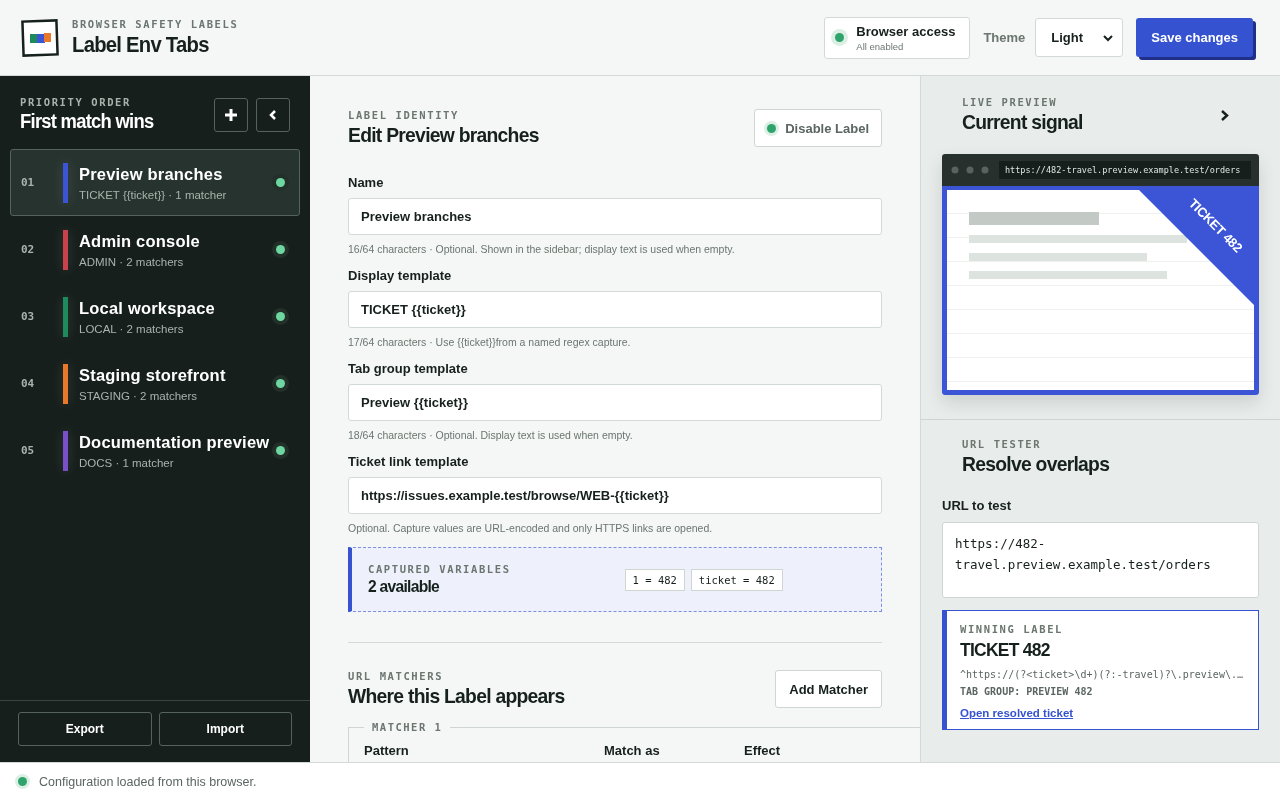 This screenshot has width=1280, height=800. I want to click on app-eyebrow: BROWSER SAFETY LABELS, so click(155, 23).